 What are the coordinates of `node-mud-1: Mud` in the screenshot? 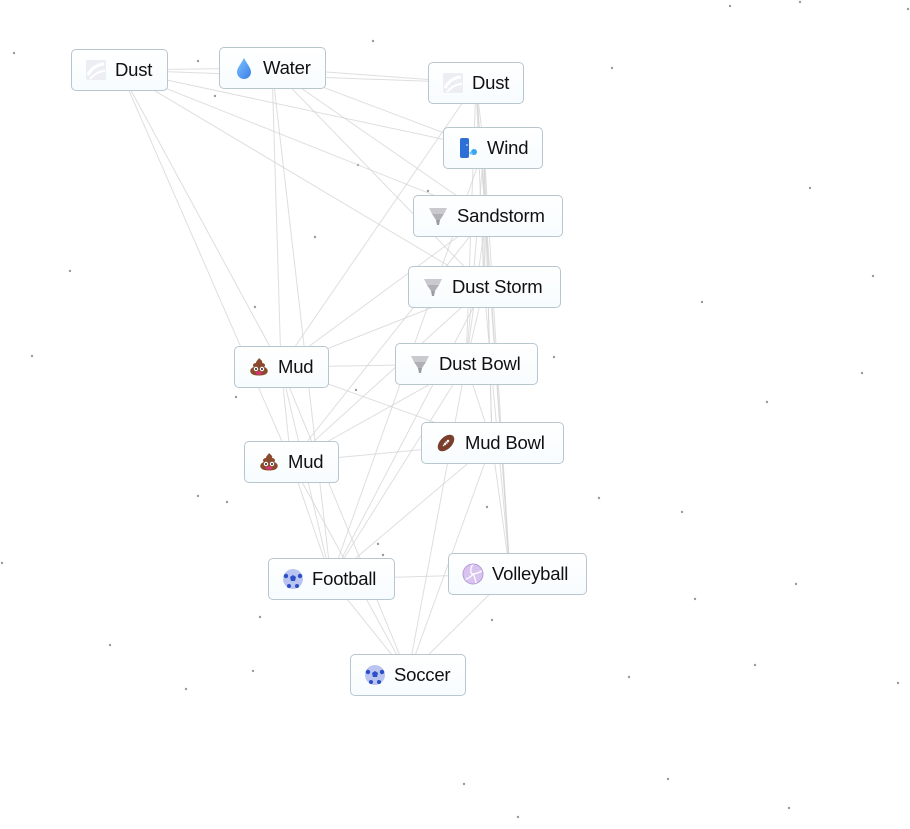 It's located at (281, 367).